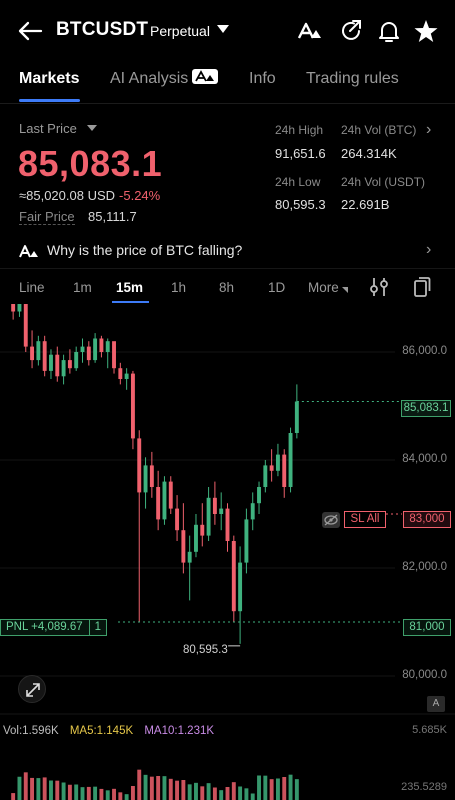 This screenshot has height=800, width=455. Describe the element at coordinates (30, 31) in the screenshot. I see `back-arrow-icon` at that location.